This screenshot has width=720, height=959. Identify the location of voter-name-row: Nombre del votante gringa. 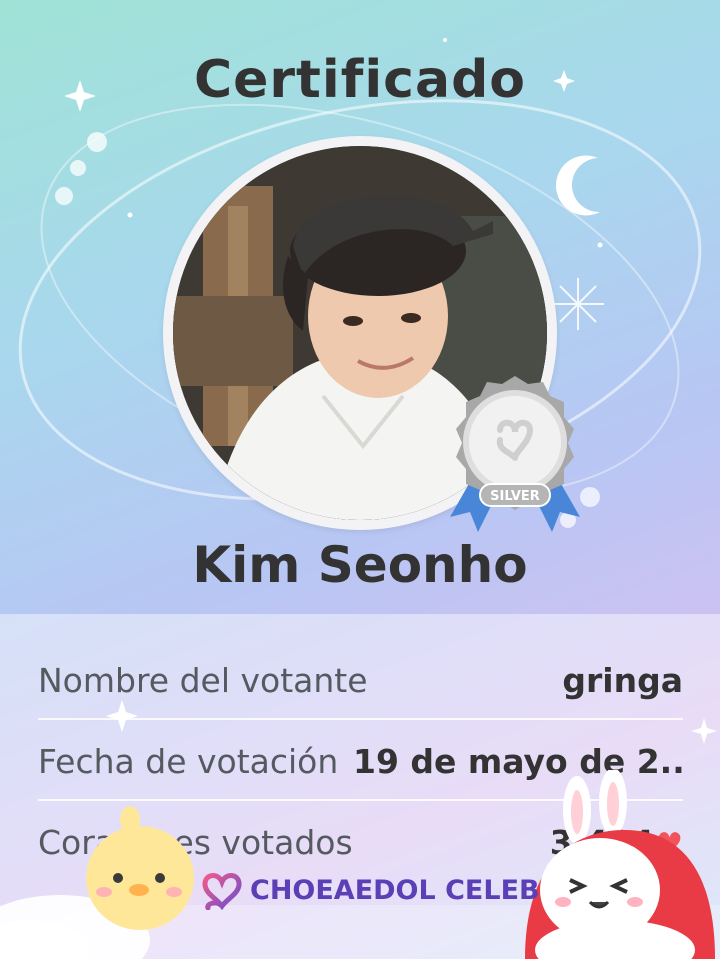
(360, 680).